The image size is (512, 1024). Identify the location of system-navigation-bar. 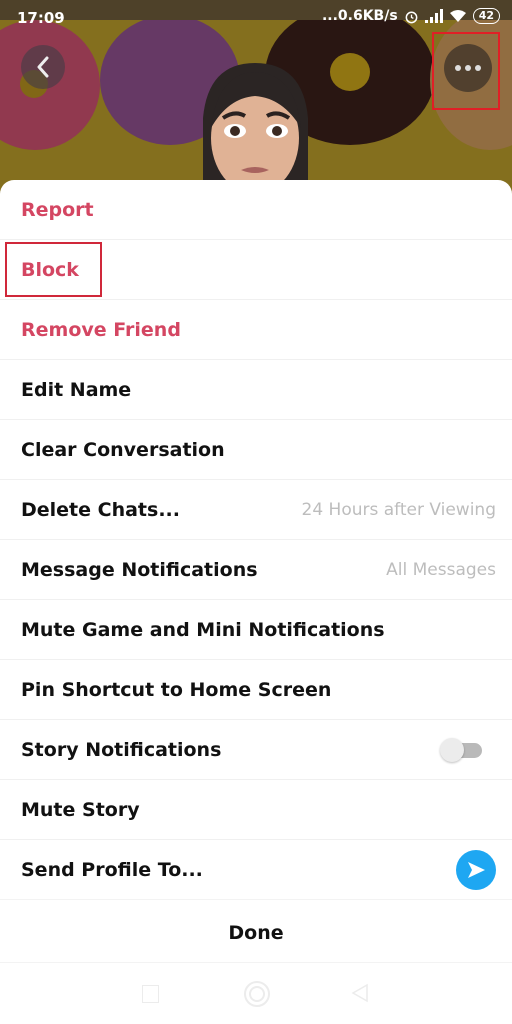
(256, 994).